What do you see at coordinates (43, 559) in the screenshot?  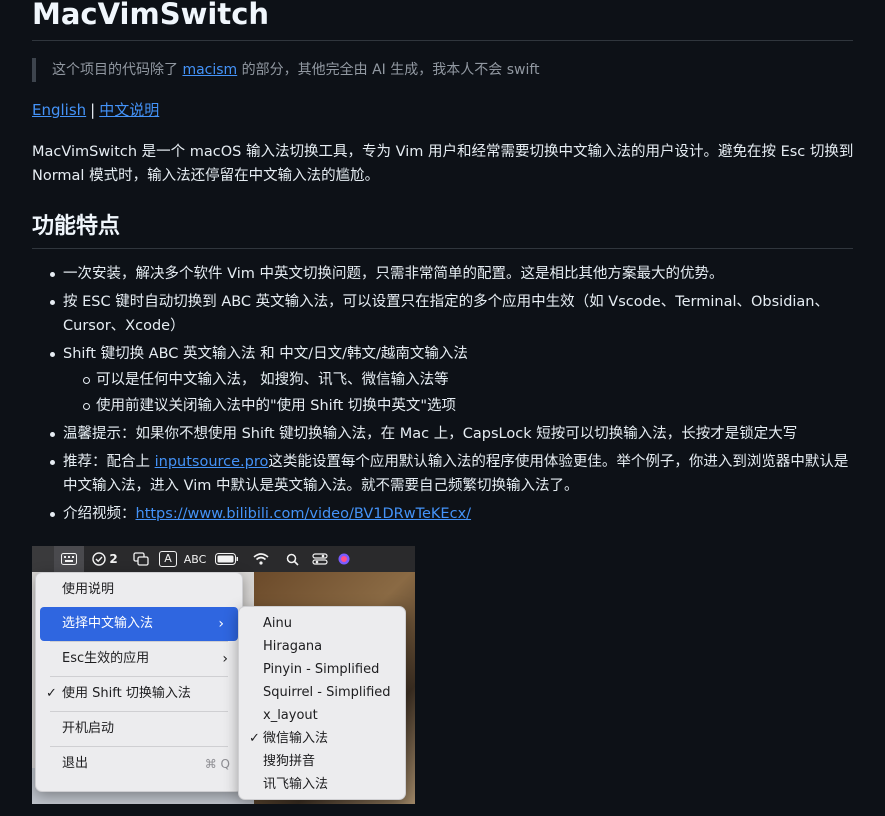 I see `partial-icon` at bounding box center [43, 559].